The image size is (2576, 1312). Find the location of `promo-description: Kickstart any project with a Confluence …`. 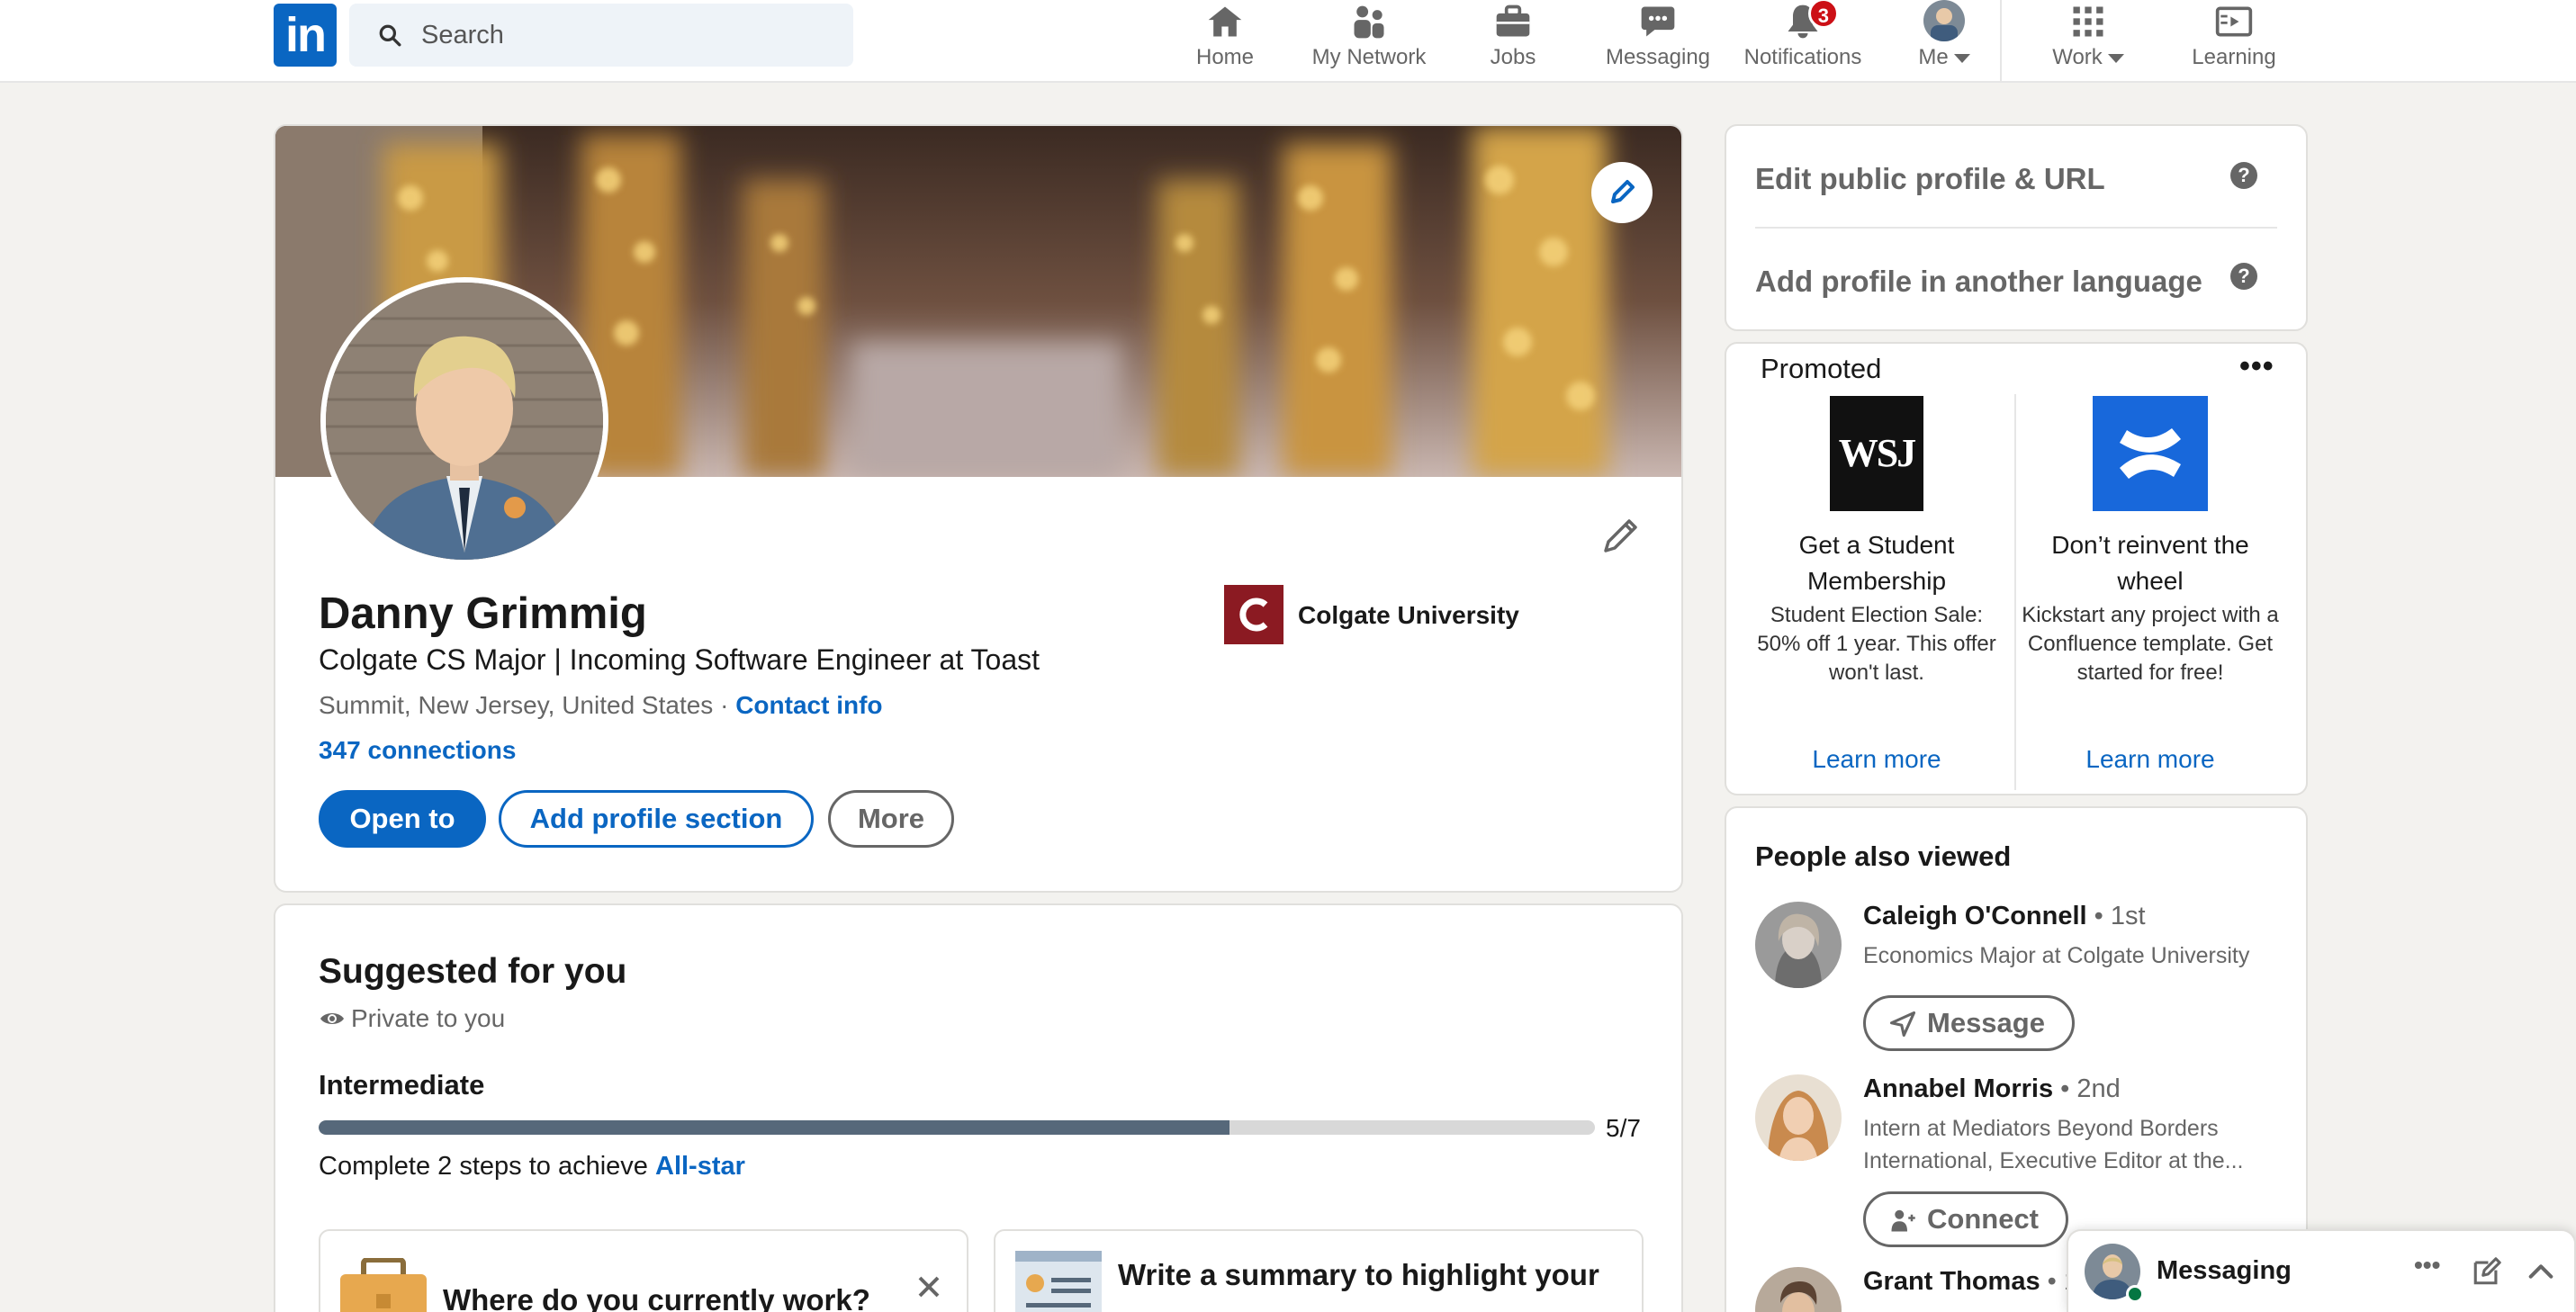

promo-description: Kickstart any project with a Confluence … is located at coordinates (2150, 644).